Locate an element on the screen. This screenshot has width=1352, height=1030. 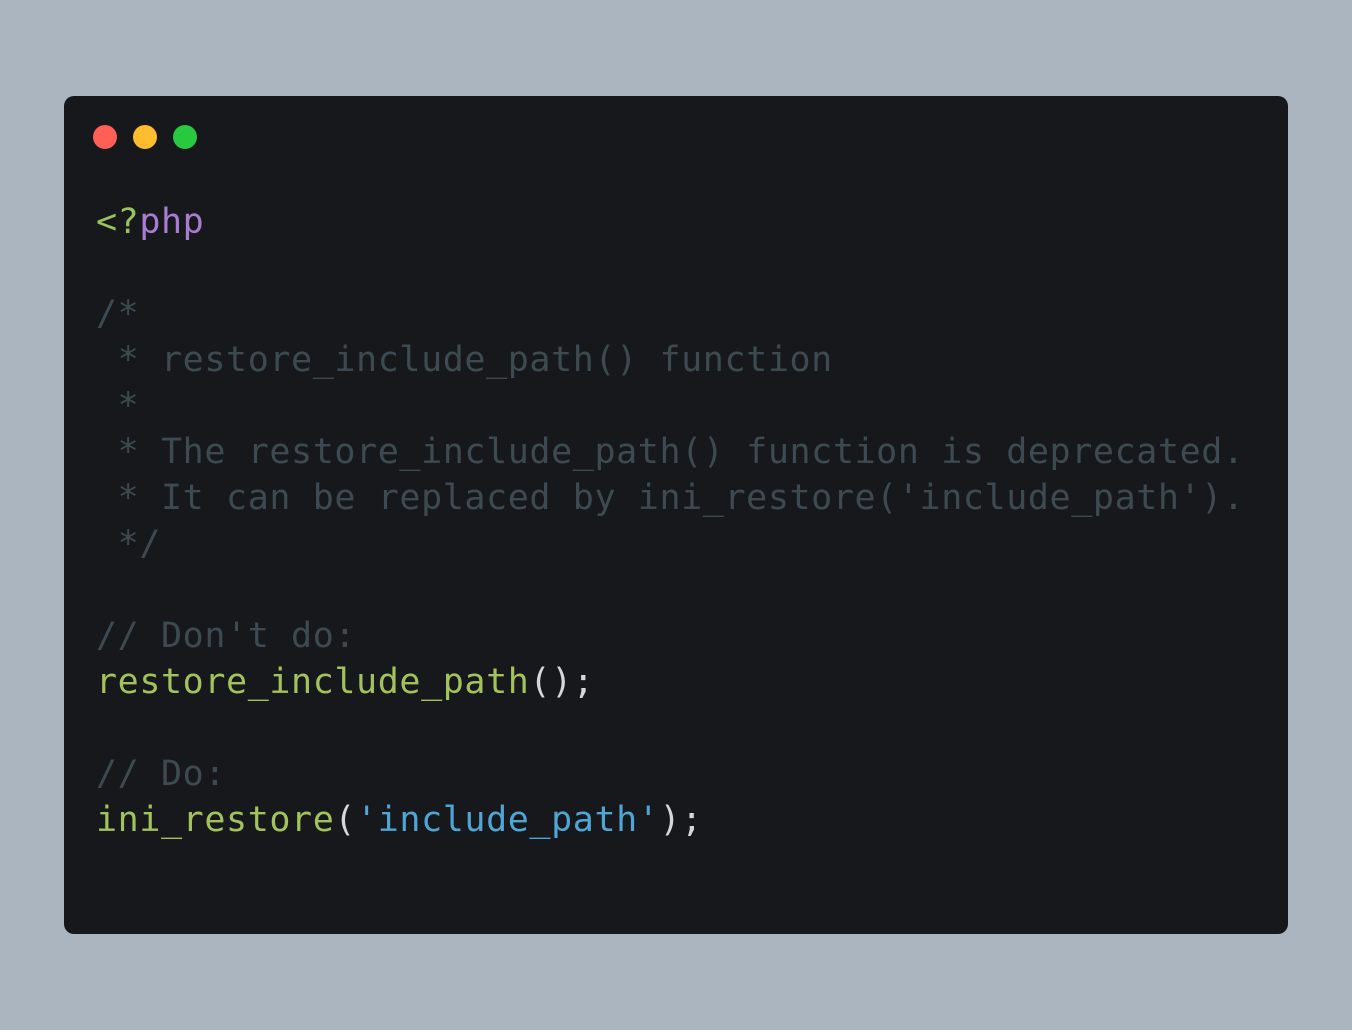
code-line-do-call: ini_restore('include_path'); is located at coordinates (670, 820).